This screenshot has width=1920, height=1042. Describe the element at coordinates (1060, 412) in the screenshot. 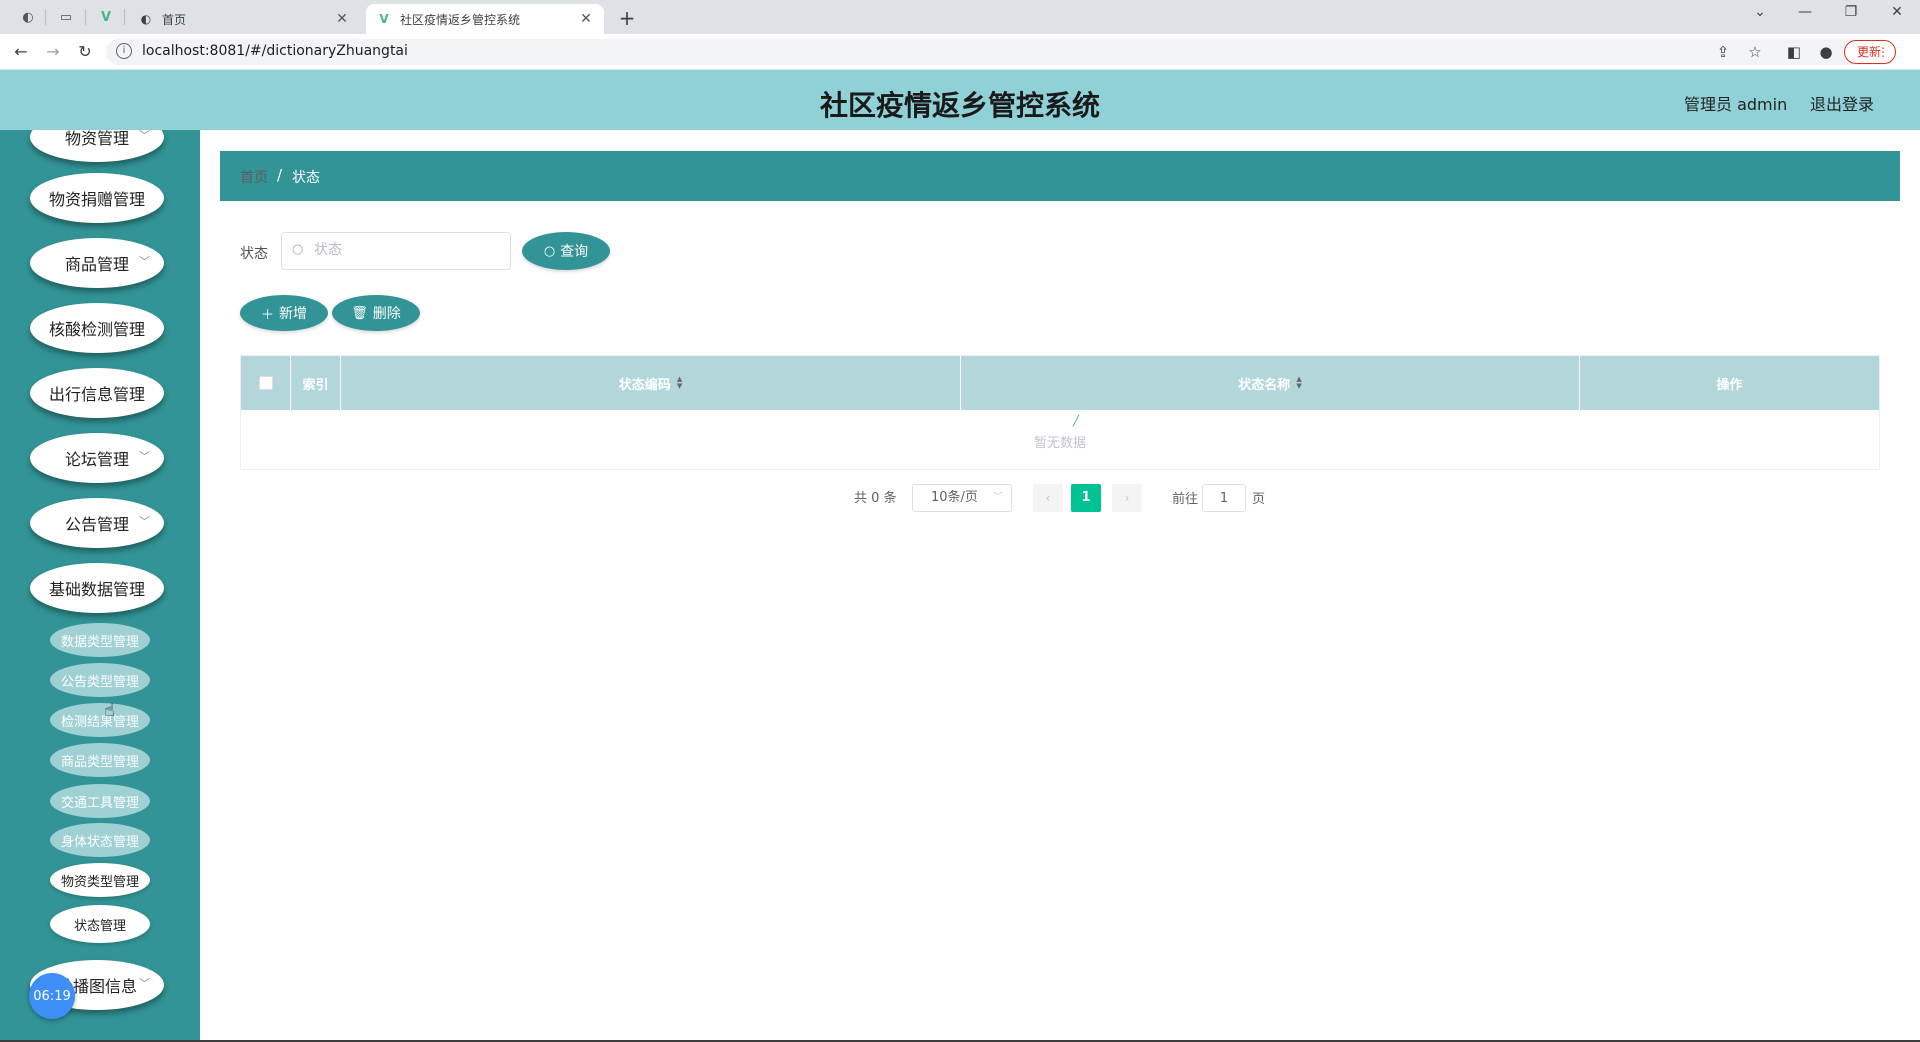

I see `status-table: 索引 状态编码 ▲ ▼ 状态名称 ▲ ▼ 操作 ╱ 暂无数据` at that location.